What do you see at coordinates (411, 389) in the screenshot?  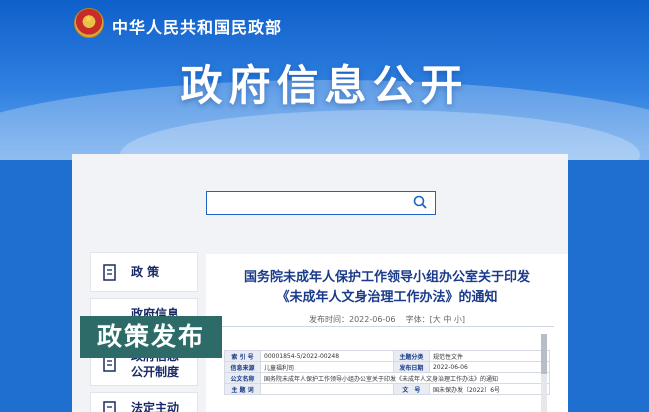 I see `table-label: 文 号` at bounding box center [411, 389].